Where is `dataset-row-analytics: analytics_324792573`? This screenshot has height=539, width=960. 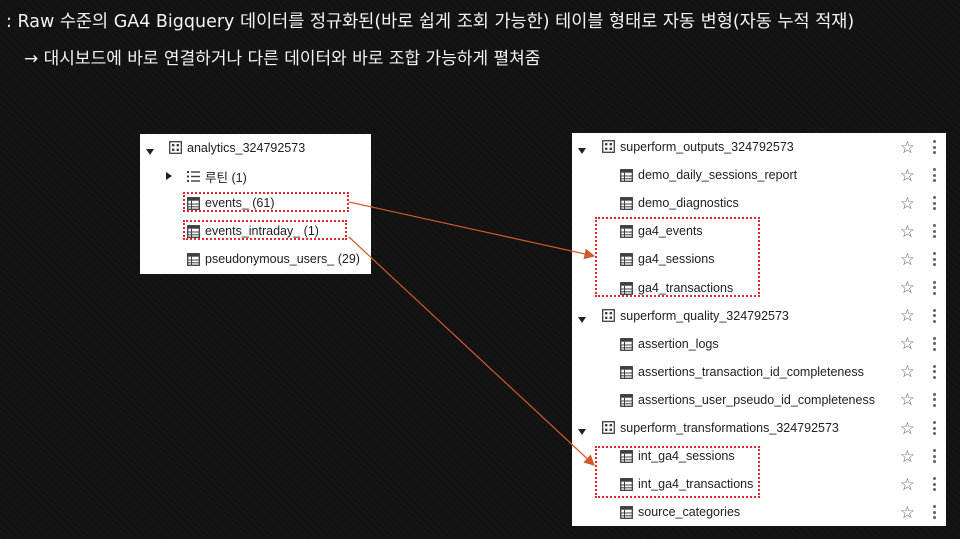 dataset-row-analytics: analytics_324792573 is located at coordinates (255, 148).